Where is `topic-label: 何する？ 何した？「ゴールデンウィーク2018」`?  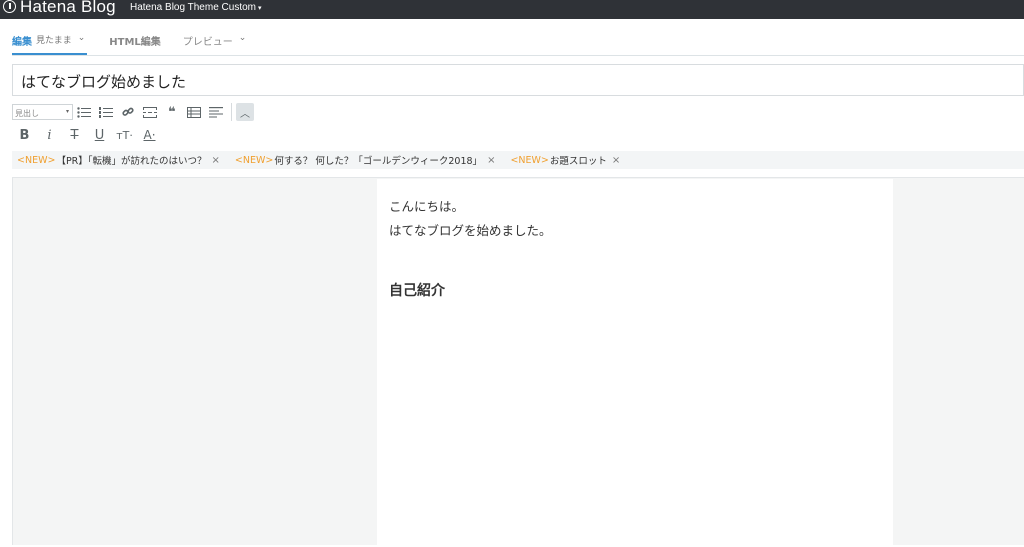
topic-label: 何する？ 何した？「ゴールデンウィーク2018」 is located at coordinates (378, 160).